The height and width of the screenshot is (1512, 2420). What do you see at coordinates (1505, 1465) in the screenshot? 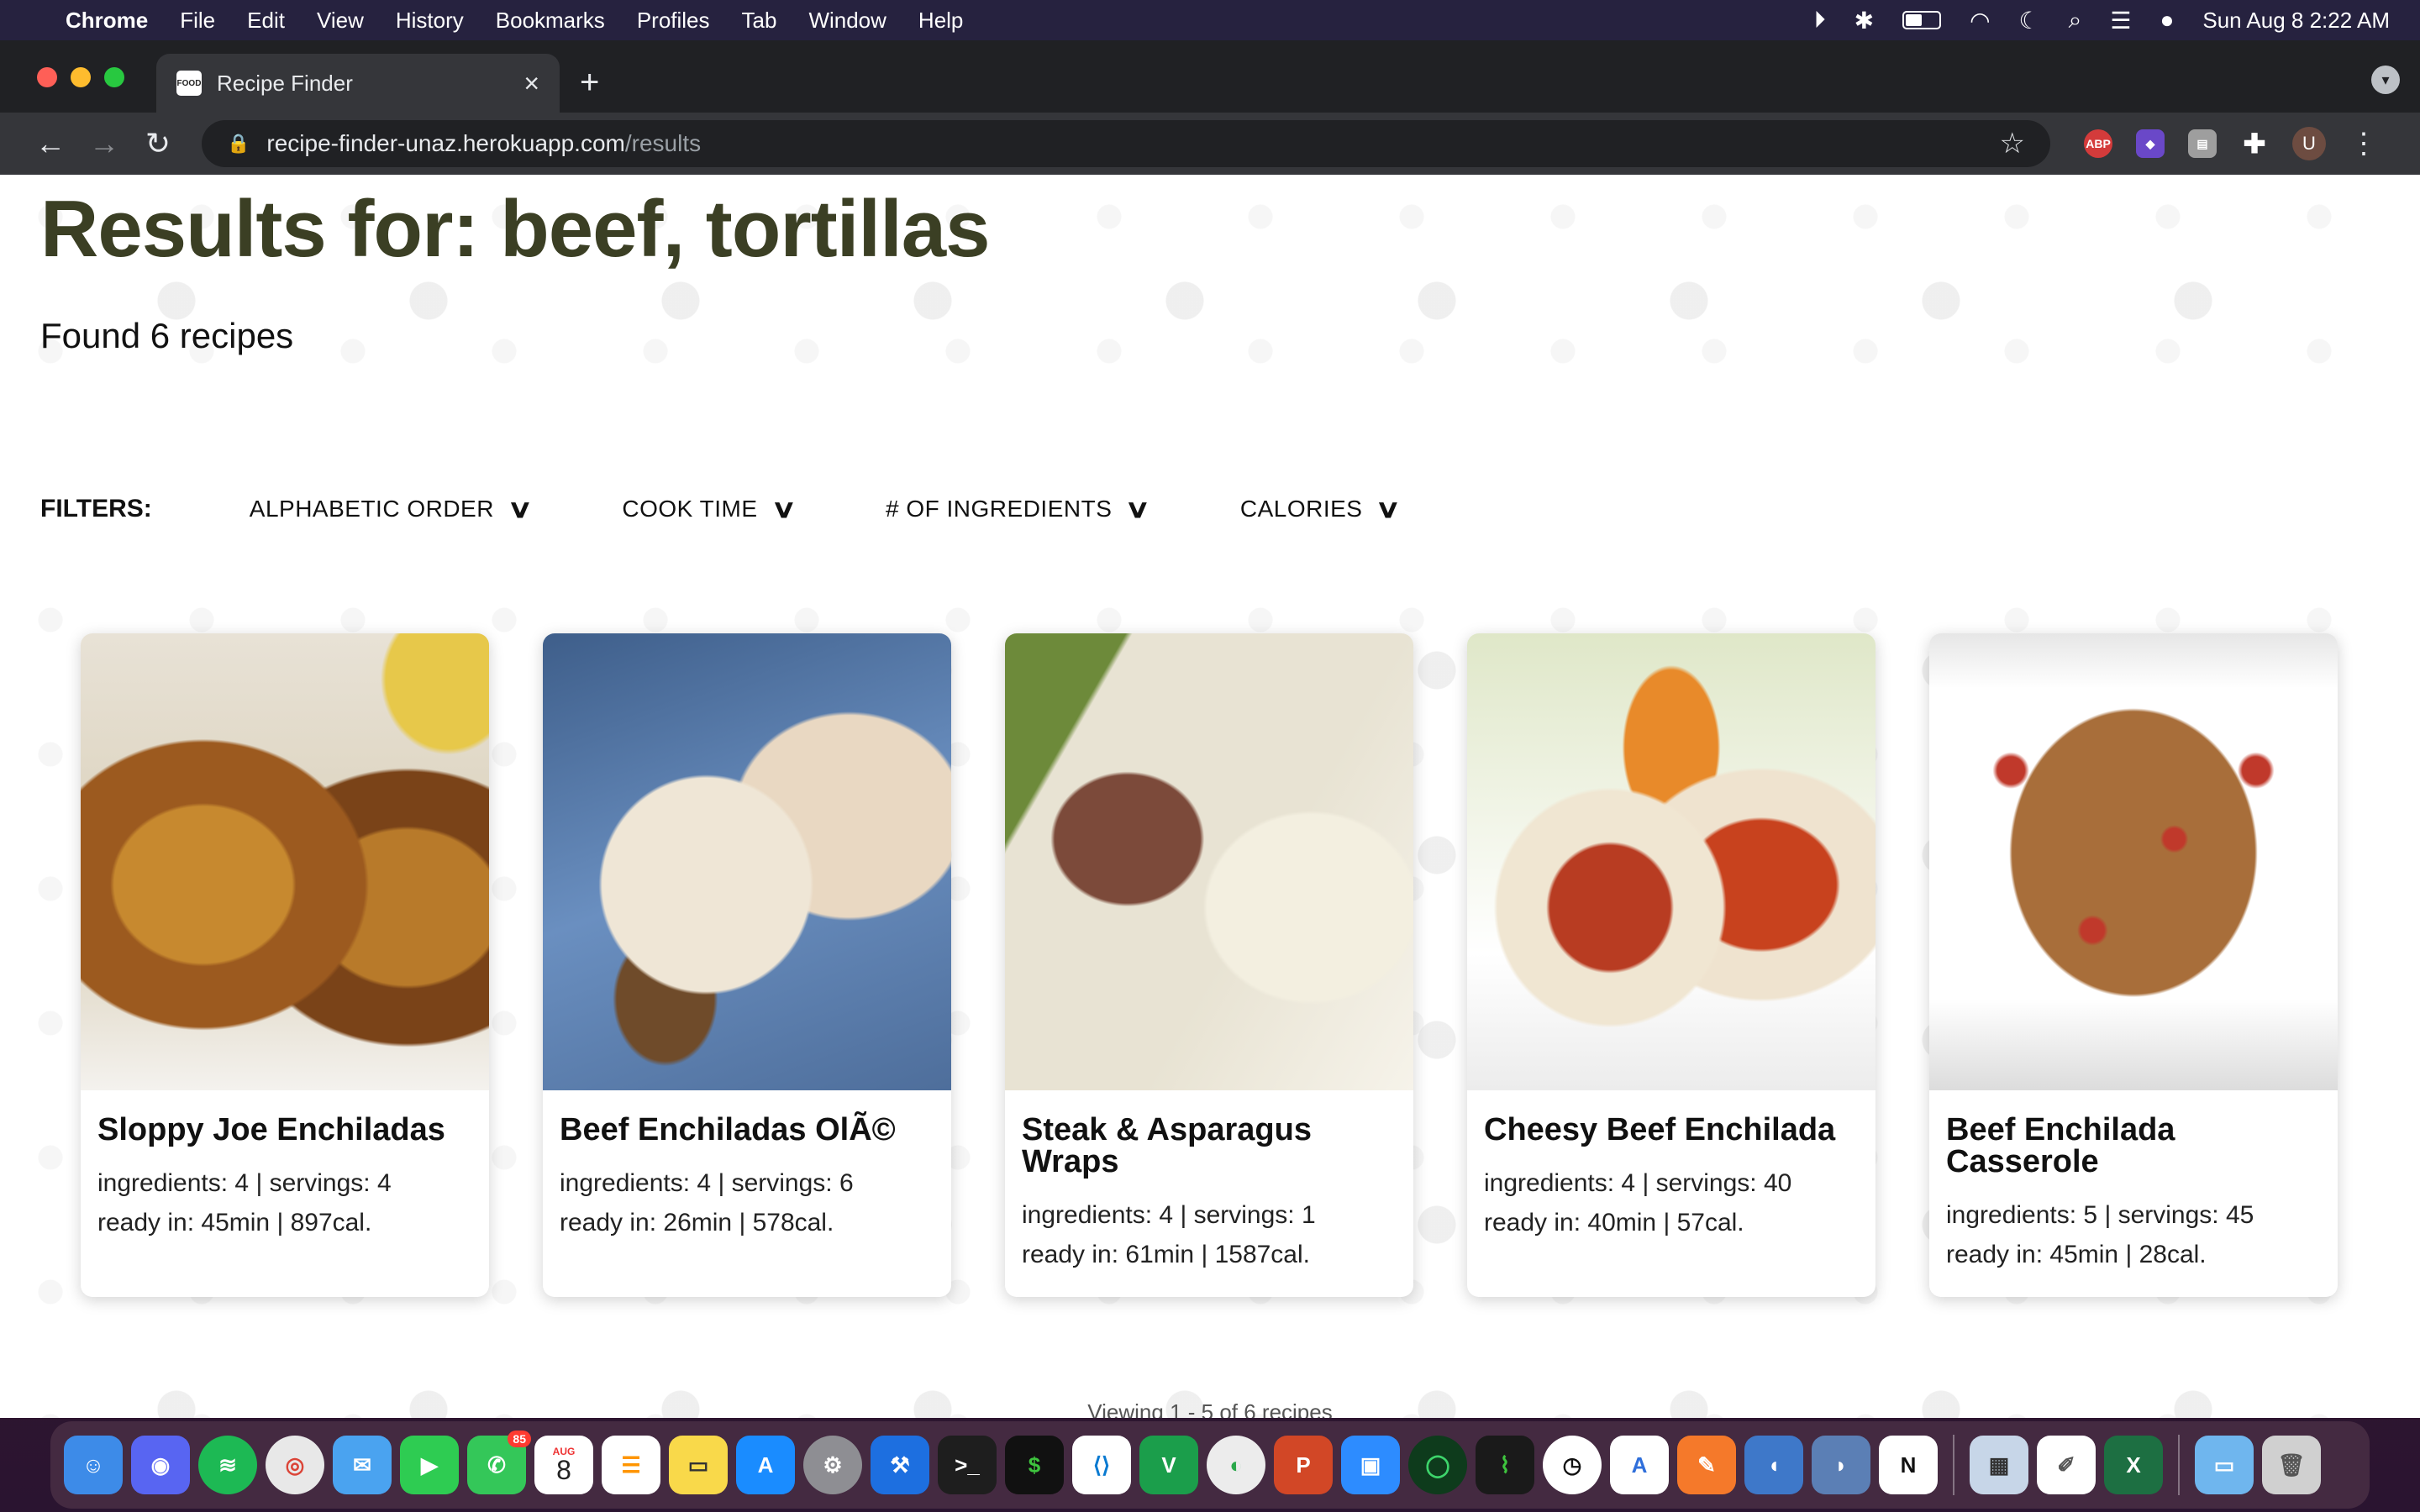
I see `activity-monitor-icon: ⌇` at bounding box center [1505, 1465].